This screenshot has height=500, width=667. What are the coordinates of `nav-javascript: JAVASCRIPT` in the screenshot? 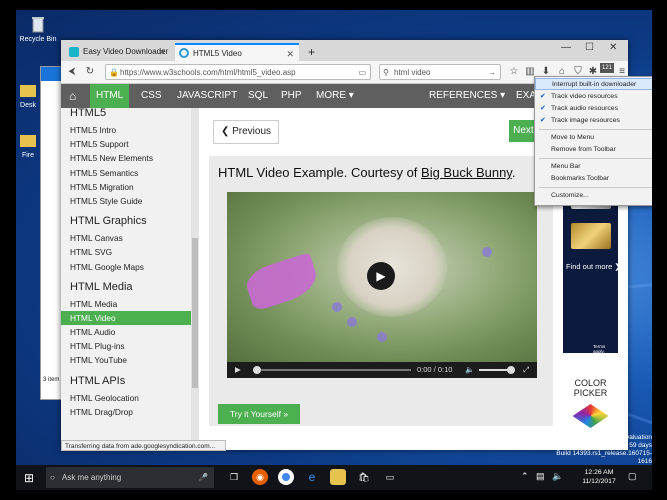 It's located at (207, 96).